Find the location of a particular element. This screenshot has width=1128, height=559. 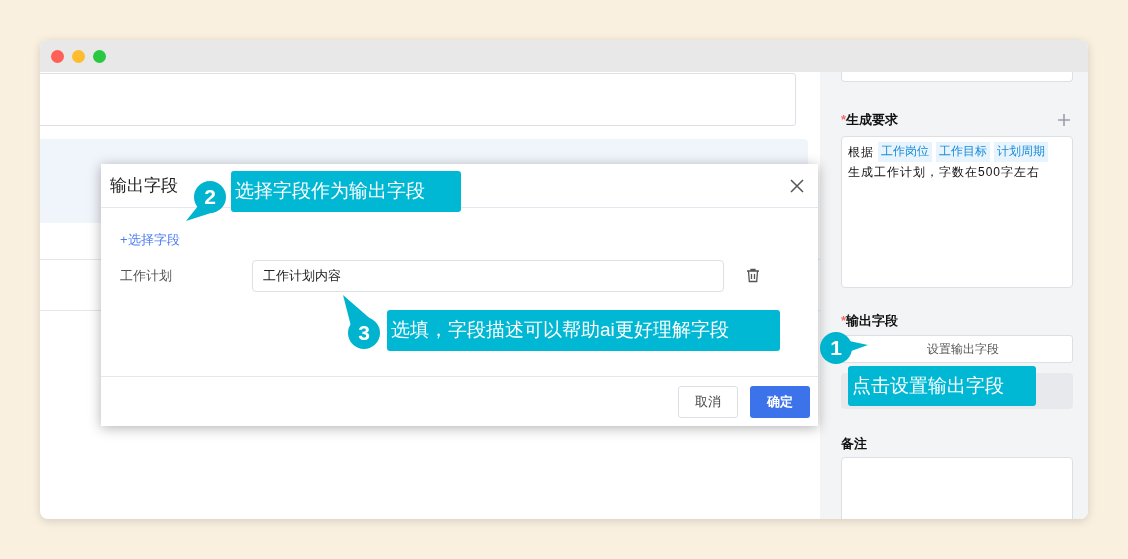

text-field is located at coordinates (957, 77).